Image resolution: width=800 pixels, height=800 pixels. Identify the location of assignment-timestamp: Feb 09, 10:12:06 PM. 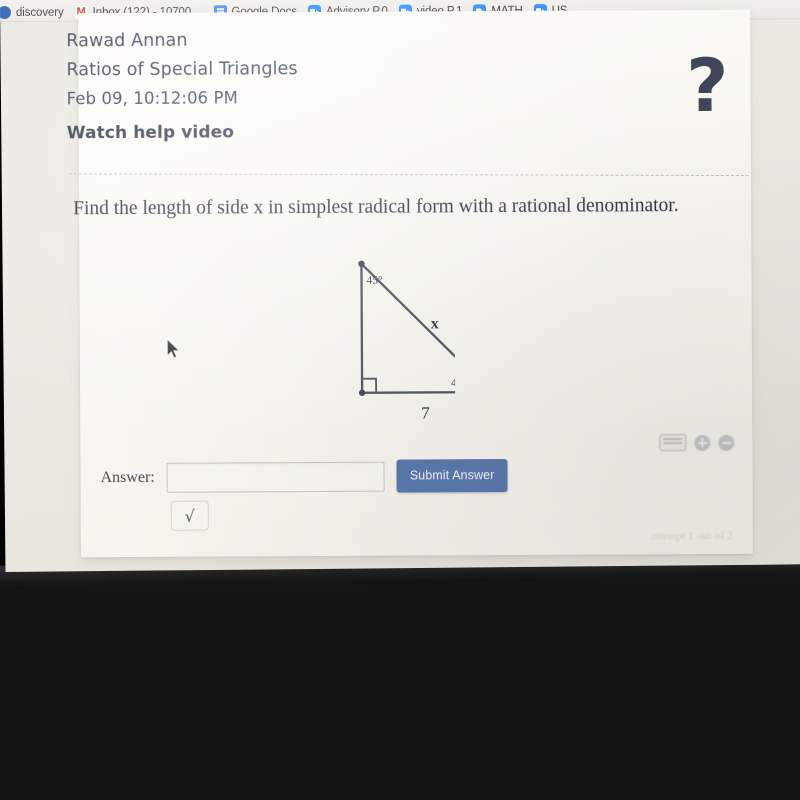
(152, 98).